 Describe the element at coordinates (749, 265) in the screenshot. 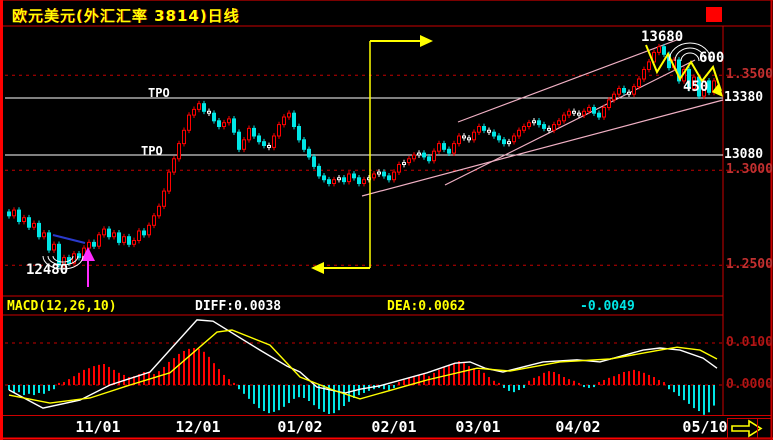

I see `y-axis-label: 1.2500` at that location.